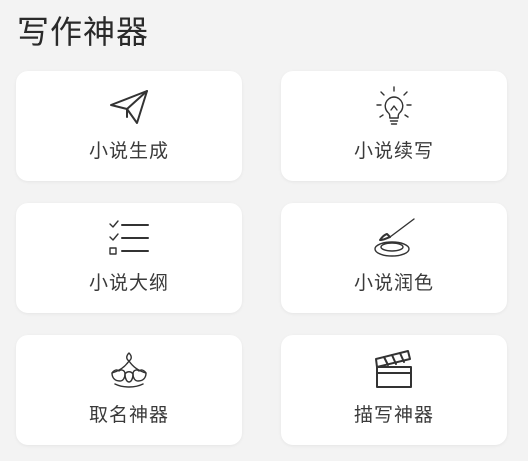 This screenshot has height=461, width=528. I want to click on tool-card-novel-generate: 小说生成, so click(129, 126).